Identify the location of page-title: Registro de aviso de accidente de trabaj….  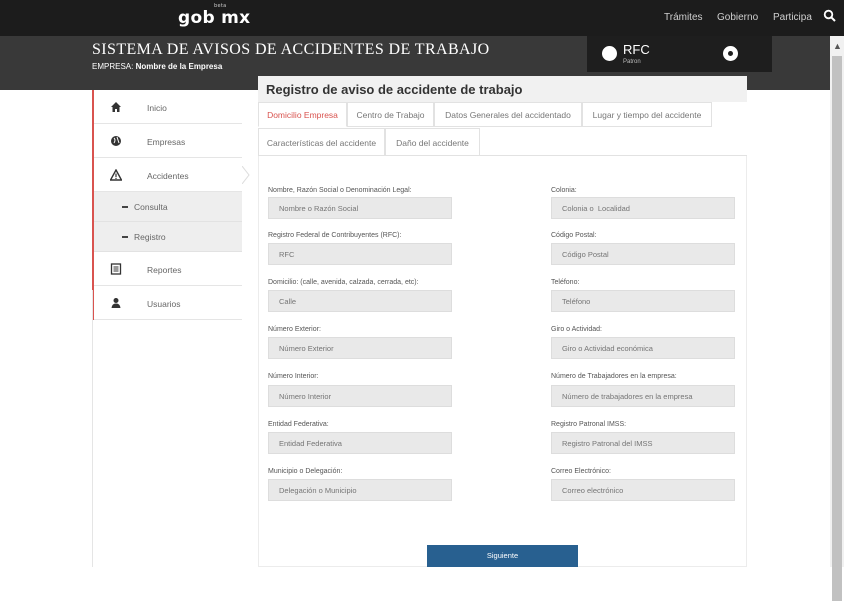
(502, 89).